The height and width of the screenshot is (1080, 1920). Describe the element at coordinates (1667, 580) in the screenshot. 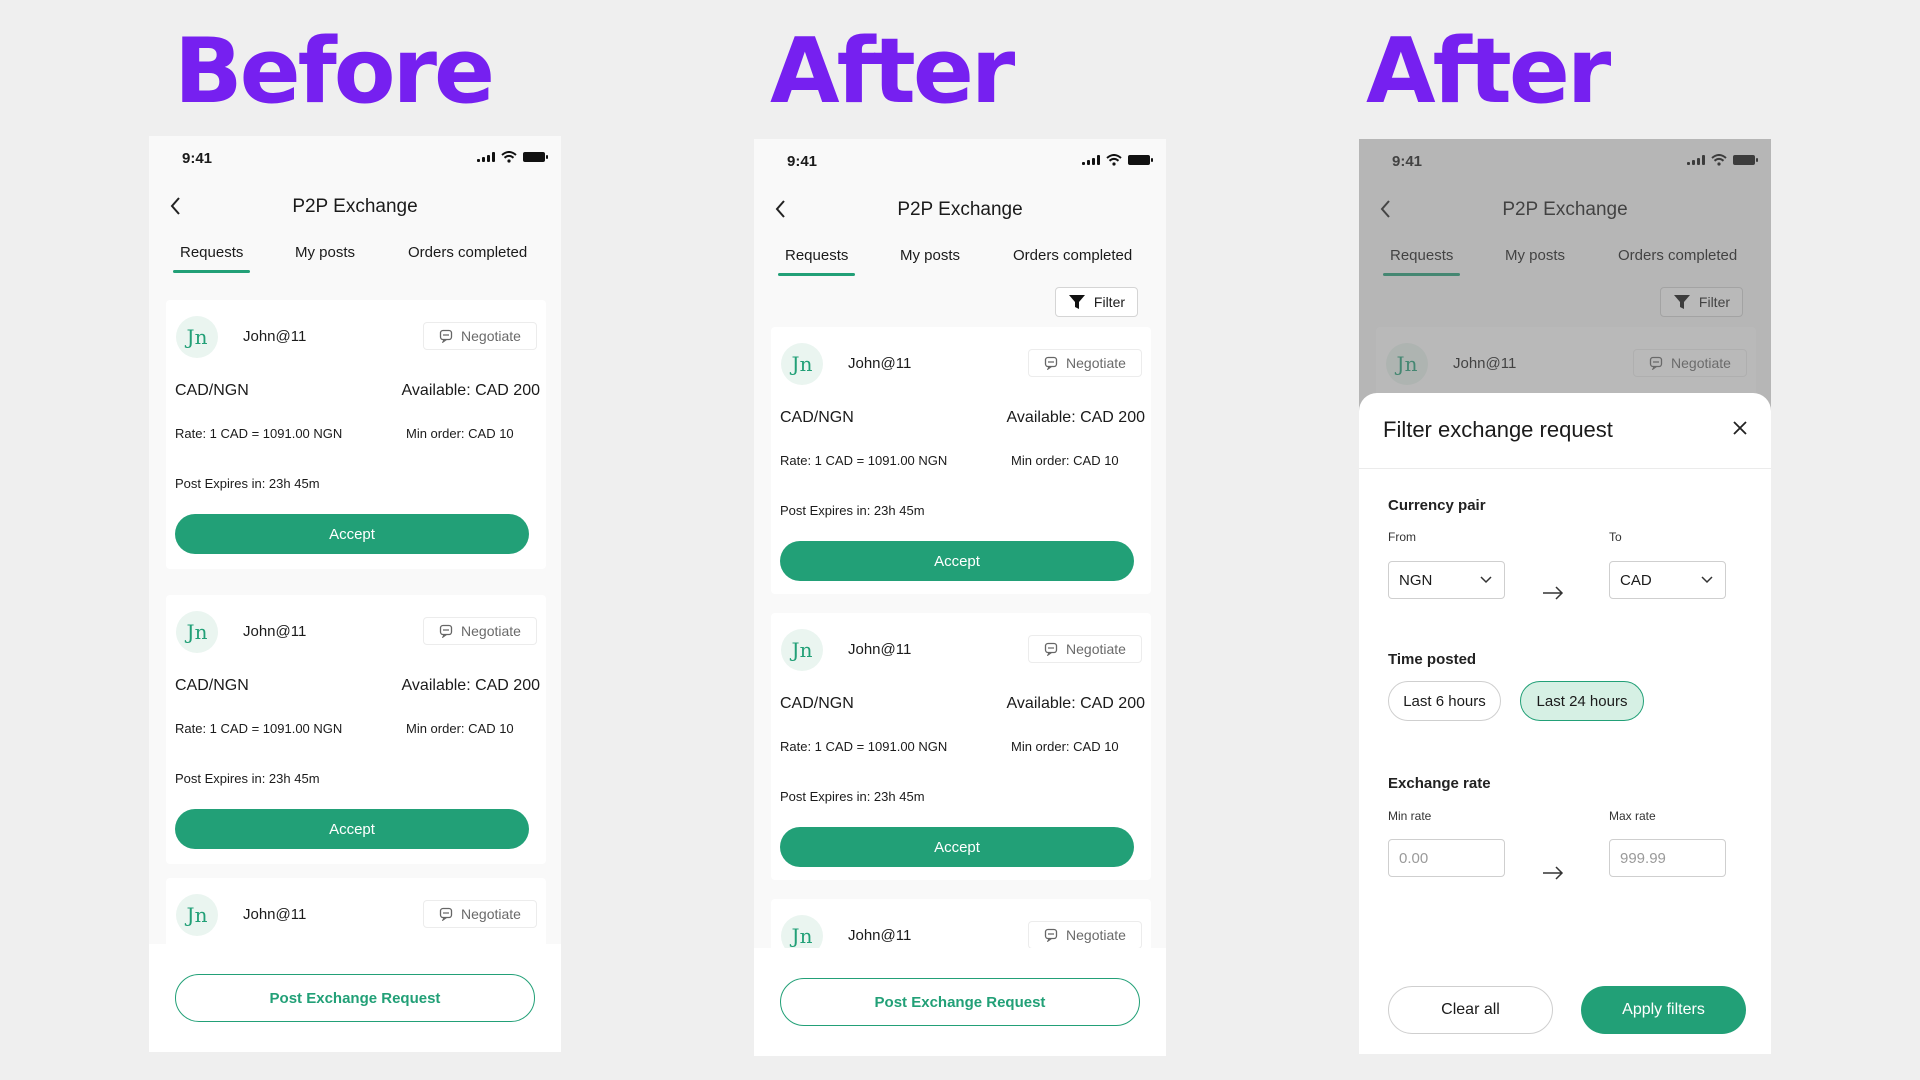

I see `to-currency-select: CAD` at that location.